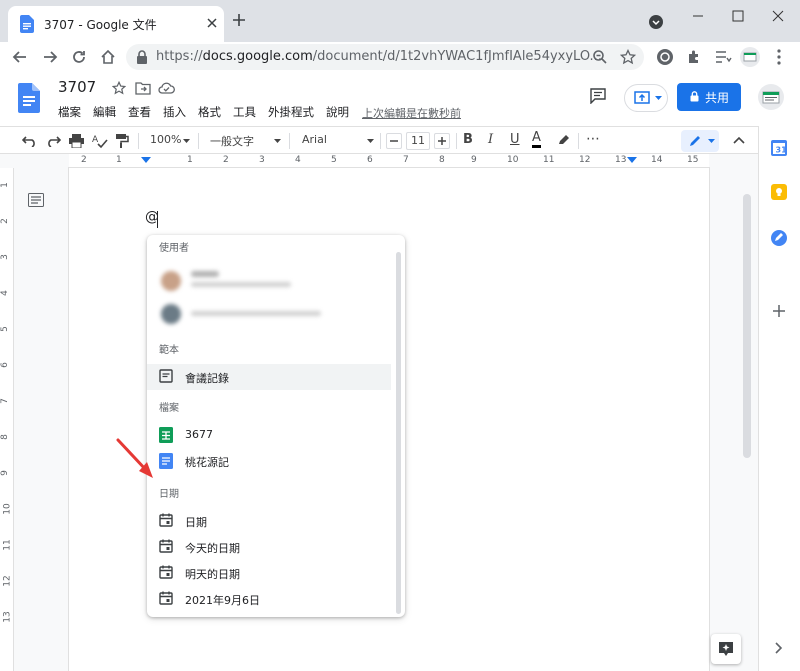 The height and width of the screenshot is (671, 800). I want to click on increase-font-size-button, so click(442, 141).